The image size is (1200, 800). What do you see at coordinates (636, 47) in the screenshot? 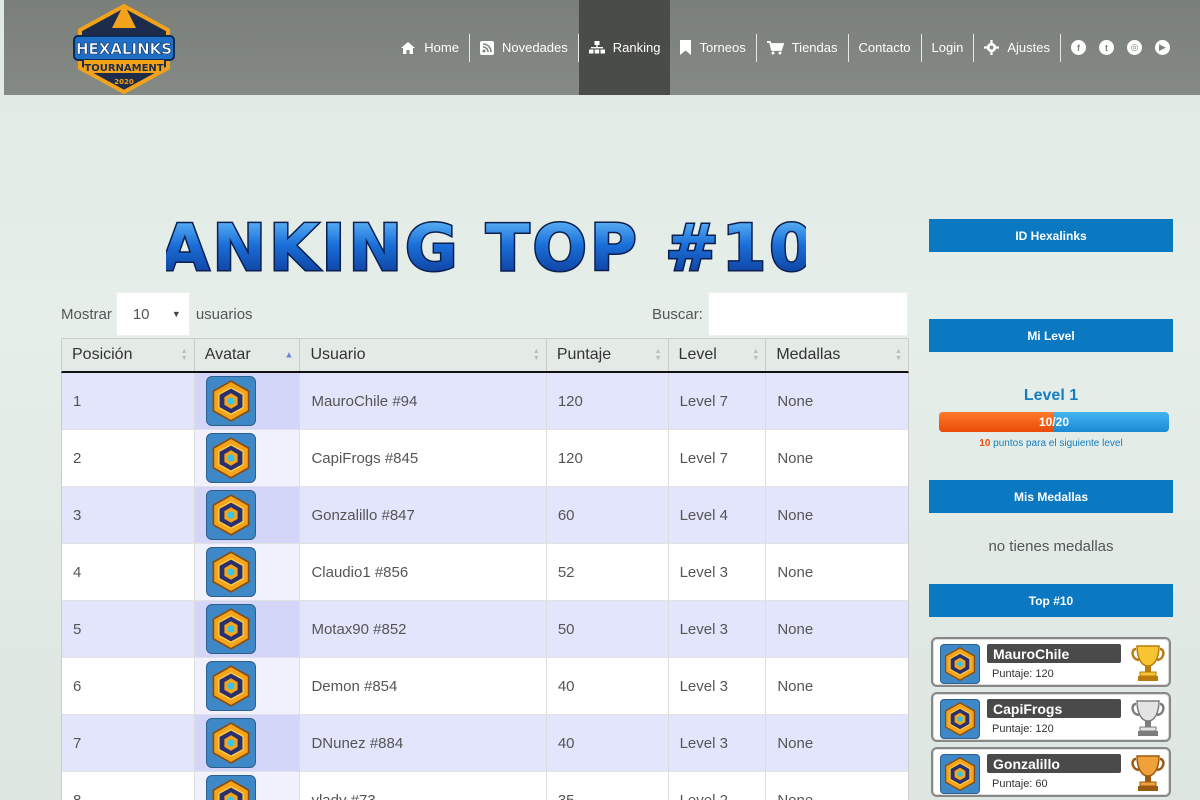
I see `nav-ranking-label: Ranking` at bounding box center [636, 47].